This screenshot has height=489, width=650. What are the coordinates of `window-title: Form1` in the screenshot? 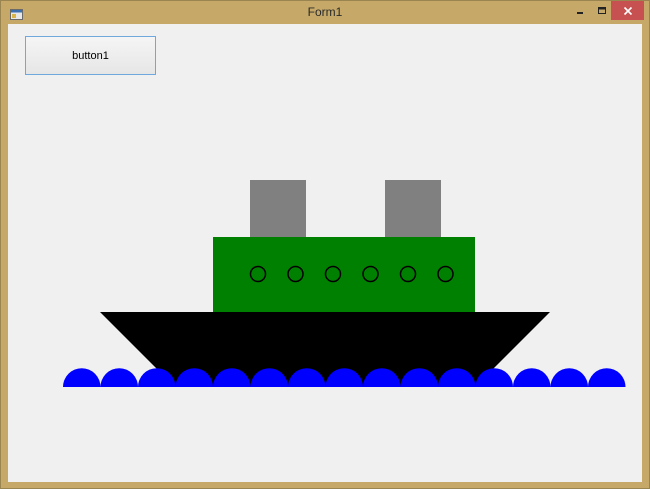 It's located at (325, 12).